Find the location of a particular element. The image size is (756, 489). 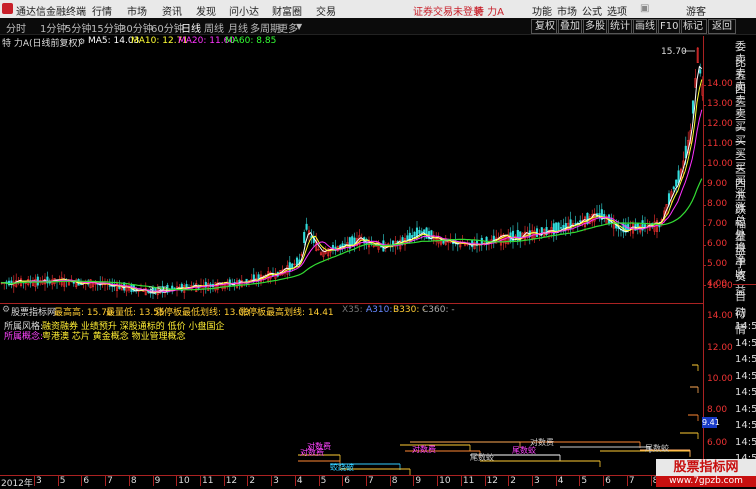

menu-caifuquan: 财富圈 is located at coordinates (287, 10).